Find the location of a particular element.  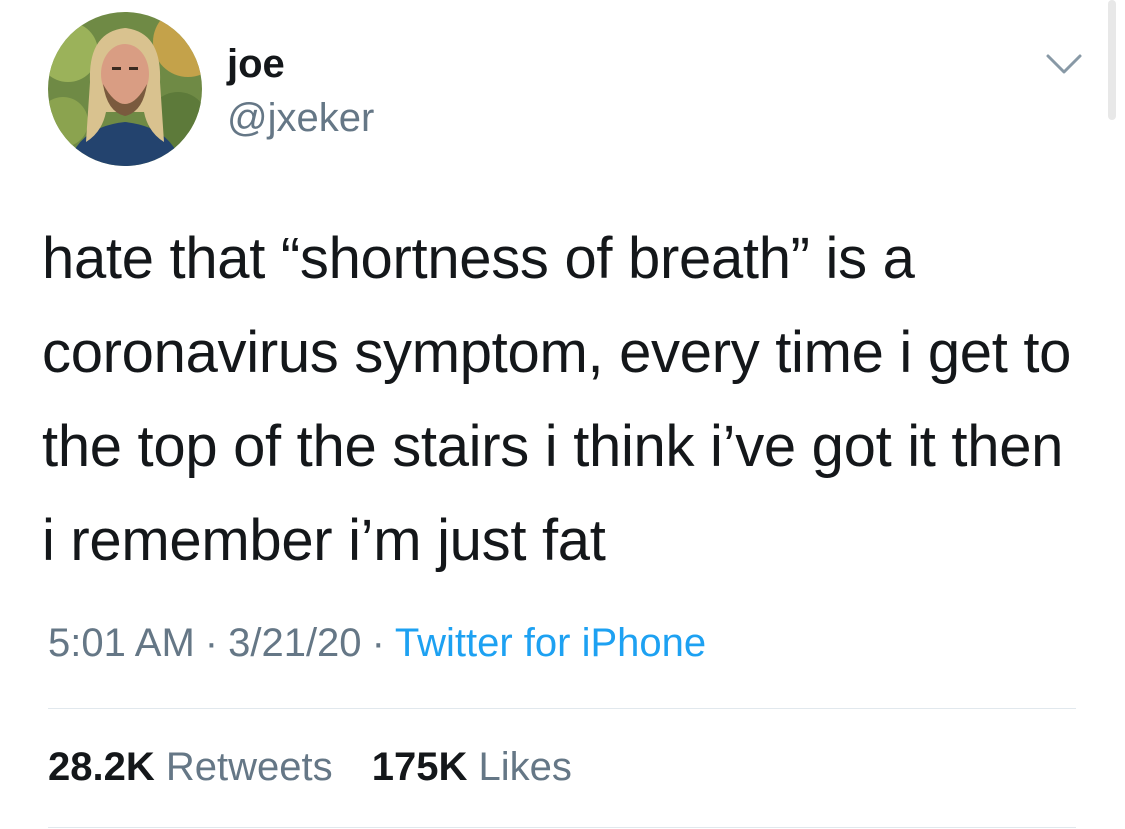

retweets-stat: 28.2K Retweets is located at coordinates (190, 767).